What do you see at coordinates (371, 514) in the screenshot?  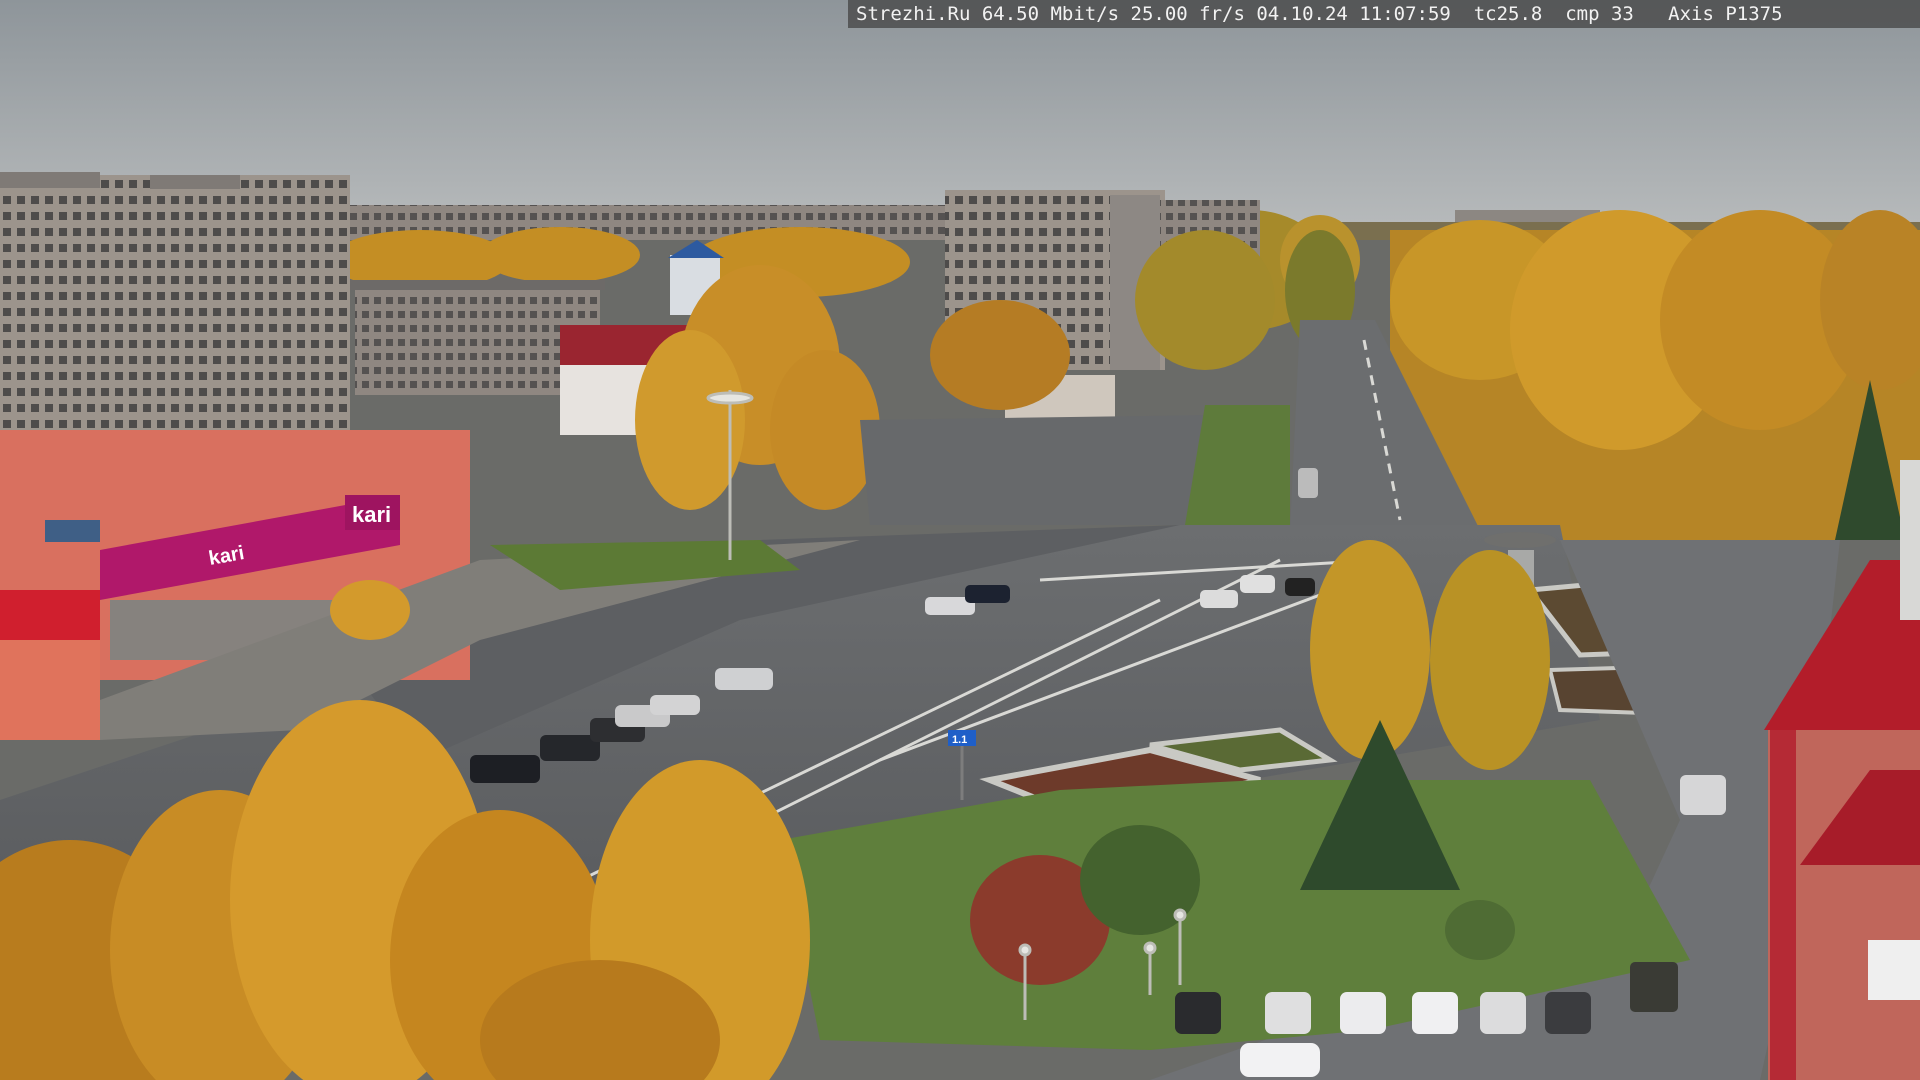 I see `kari-sign-text: kari` at bounding box center [371, 514].